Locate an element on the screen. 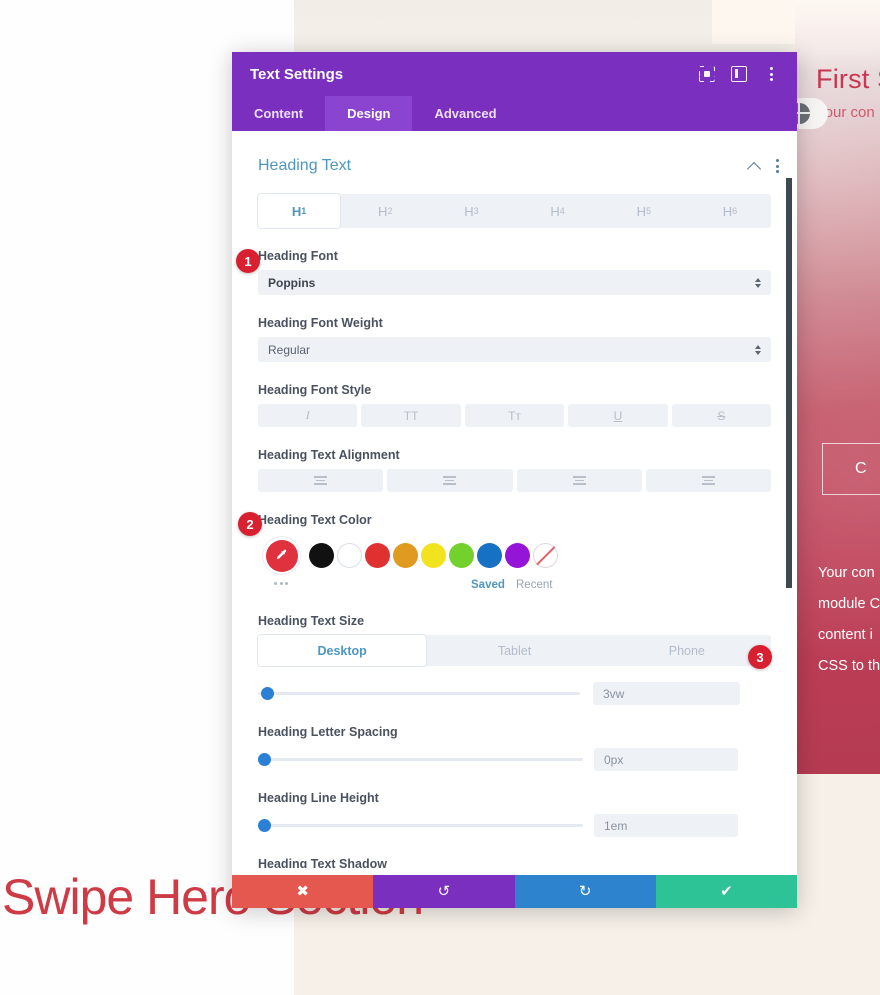 The image size is (880, 995). recent-colors-tab: Recent is located at coordinates (534, 585).